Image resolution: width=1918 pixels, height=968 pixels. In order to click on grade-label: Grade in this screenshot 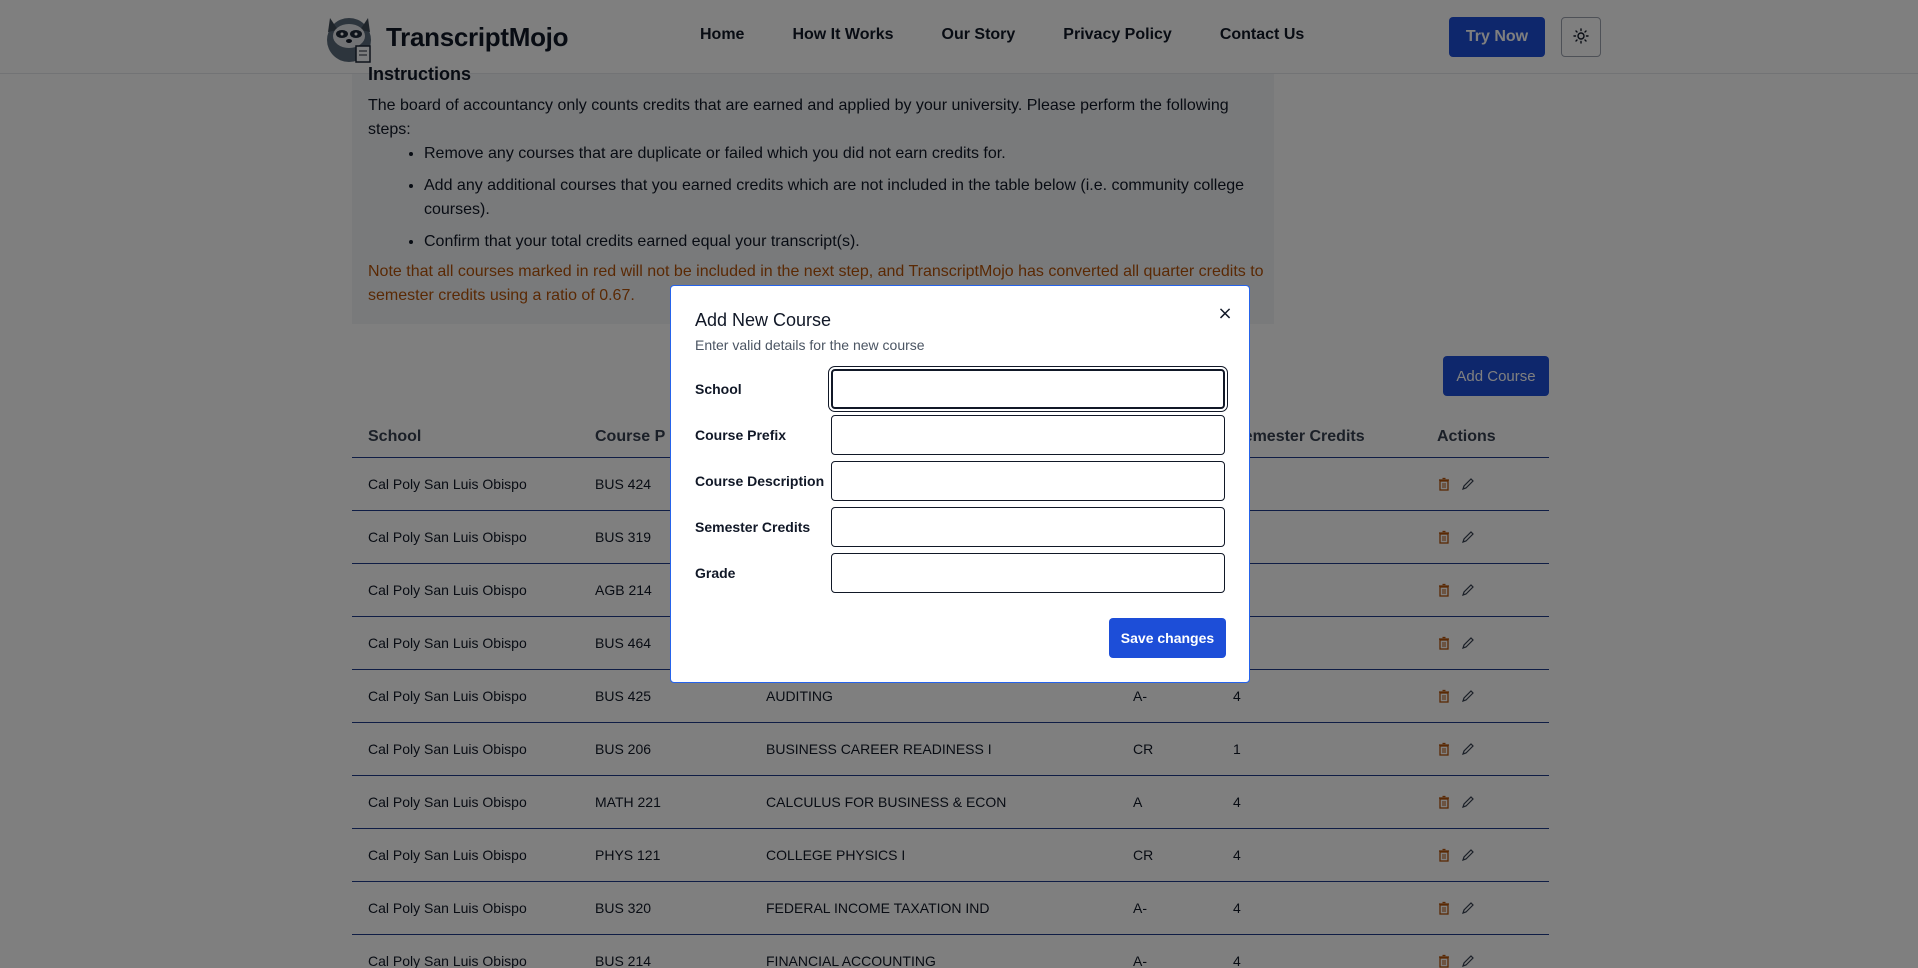, I will do `click(715, 573)`.